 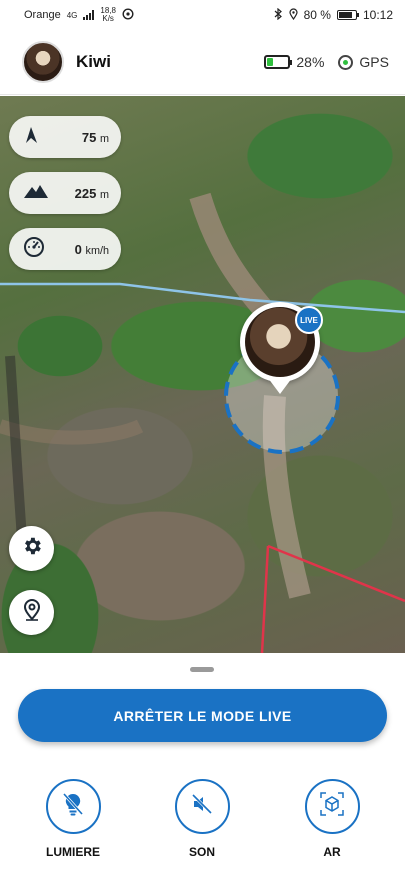 I want to click on pet-name: Kiwi, so click(x=93, y=61).